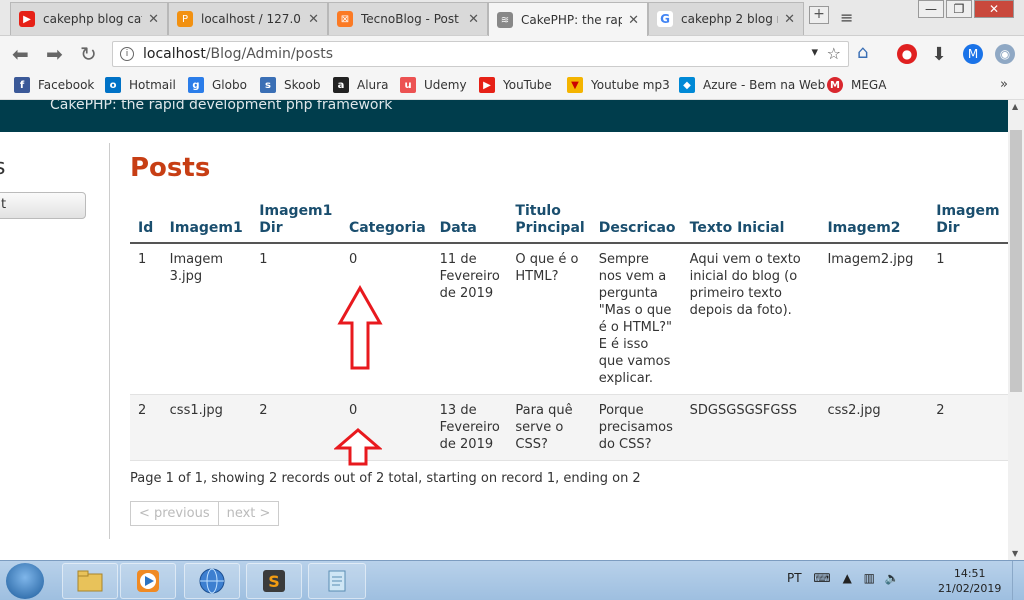 This screenshot has height=600, width=1024. I want to click on bookmark-hotmail: o Hotmail, so click(140, 85).